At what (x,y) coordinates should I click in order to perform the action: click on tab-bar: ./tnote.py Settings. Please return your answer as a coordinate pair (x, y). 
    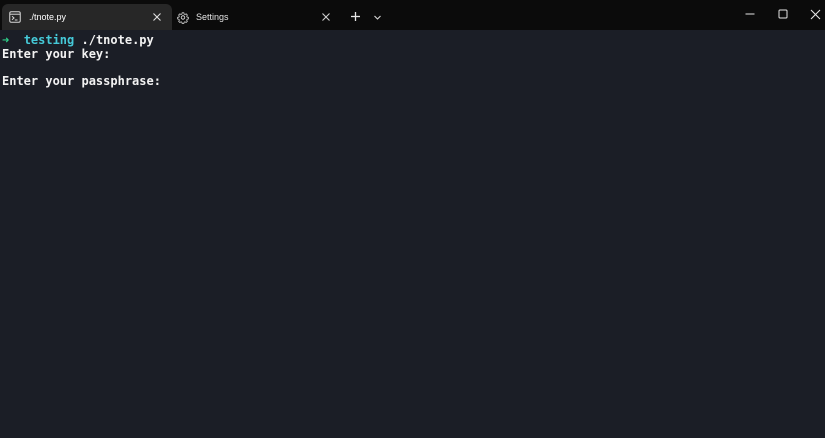
    Looking at the image, I should click on (412, 15).